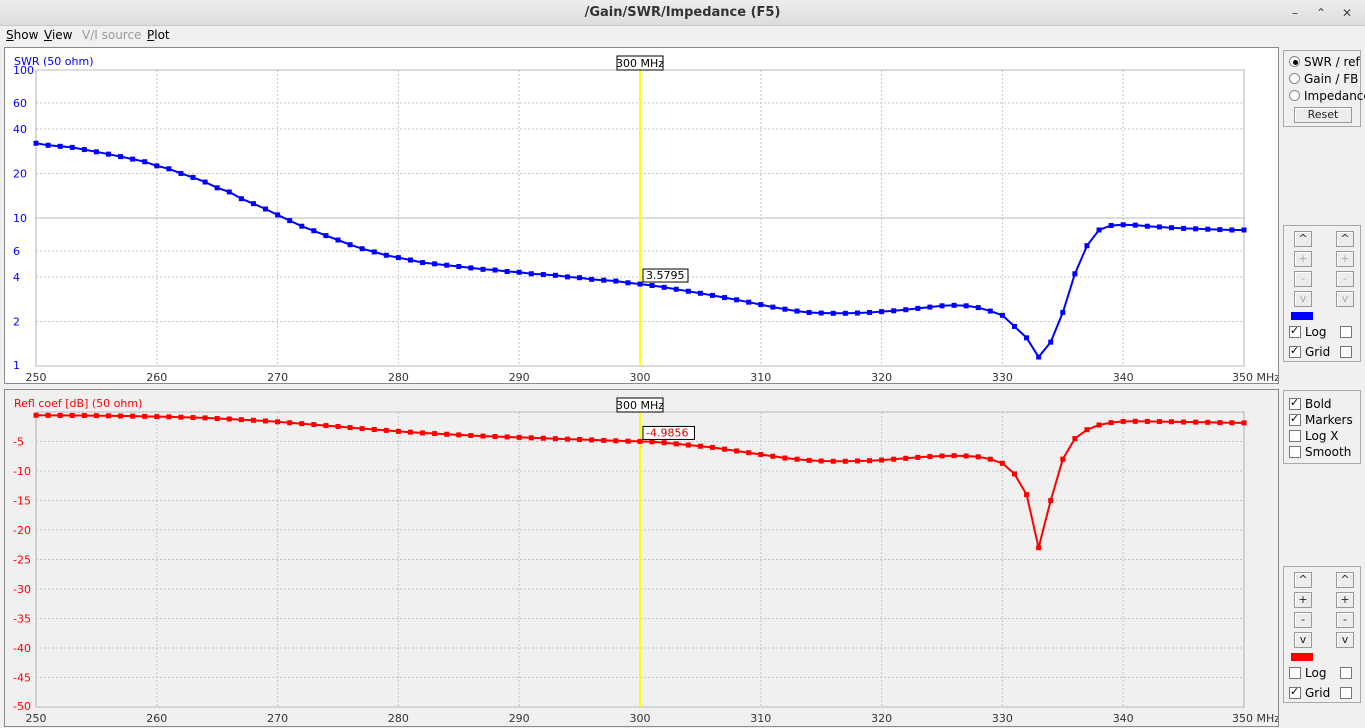  I want to click on y-tick-label: 1, so click(16, 365).